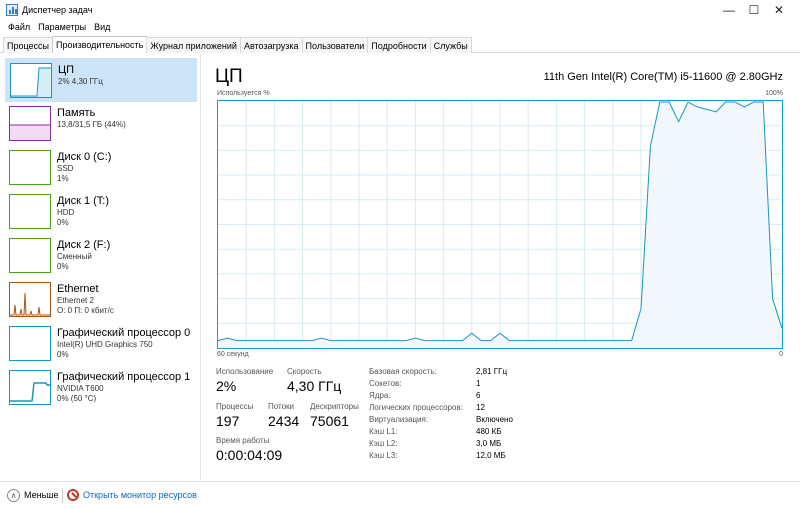 This screenshot has width=800, height=510. I want to click on sidebar-item-name: ЦП, so click(66, 70).